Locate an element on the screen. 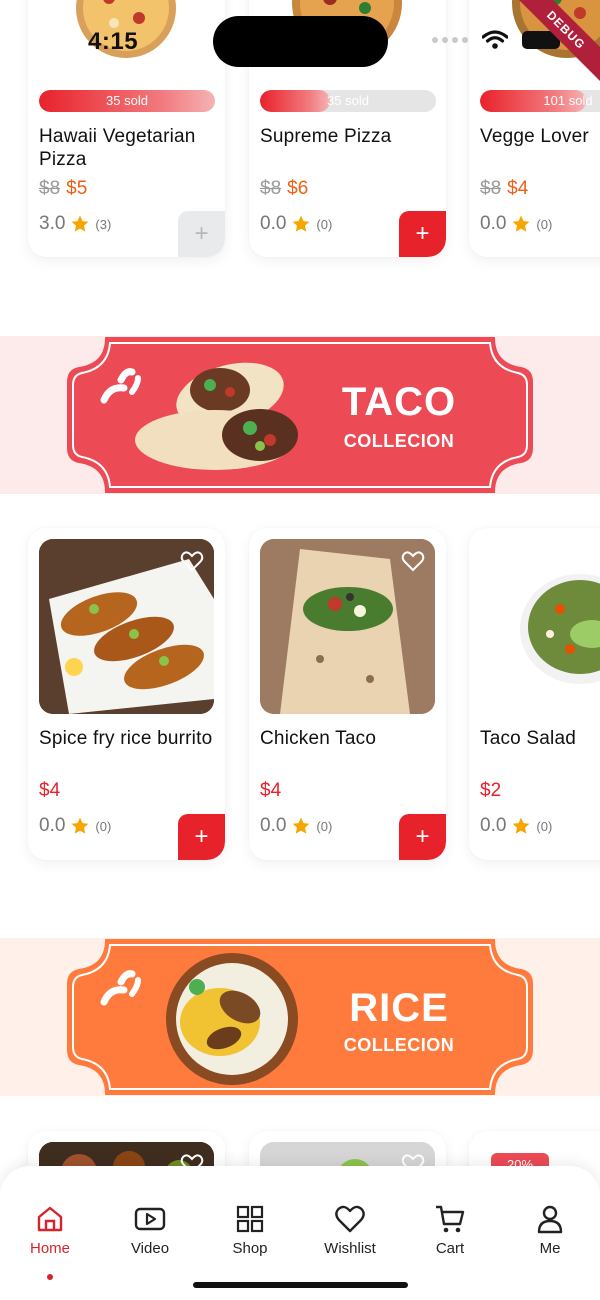 This screenshot has width=600, height=1300. bottom-navigation: Home Video Shop Wishlist Cart Me is located at coordinates (300, 1233).